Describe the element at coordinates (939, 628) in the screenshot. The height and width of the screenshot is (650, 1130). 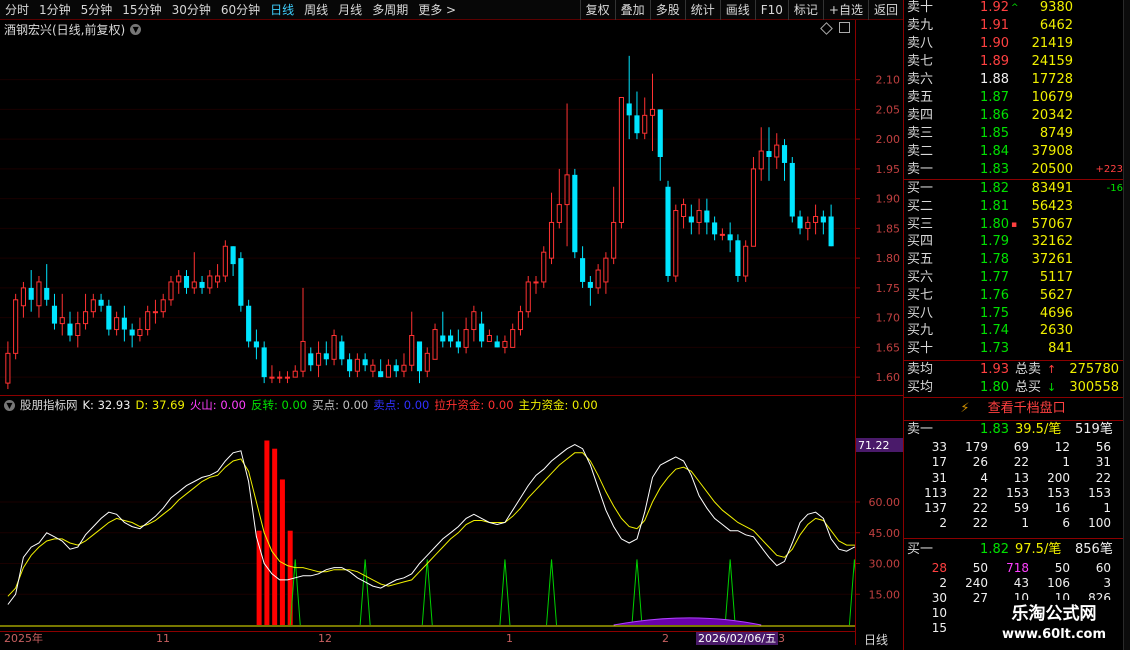
I see `buy_grid-cell: 15` at that location.